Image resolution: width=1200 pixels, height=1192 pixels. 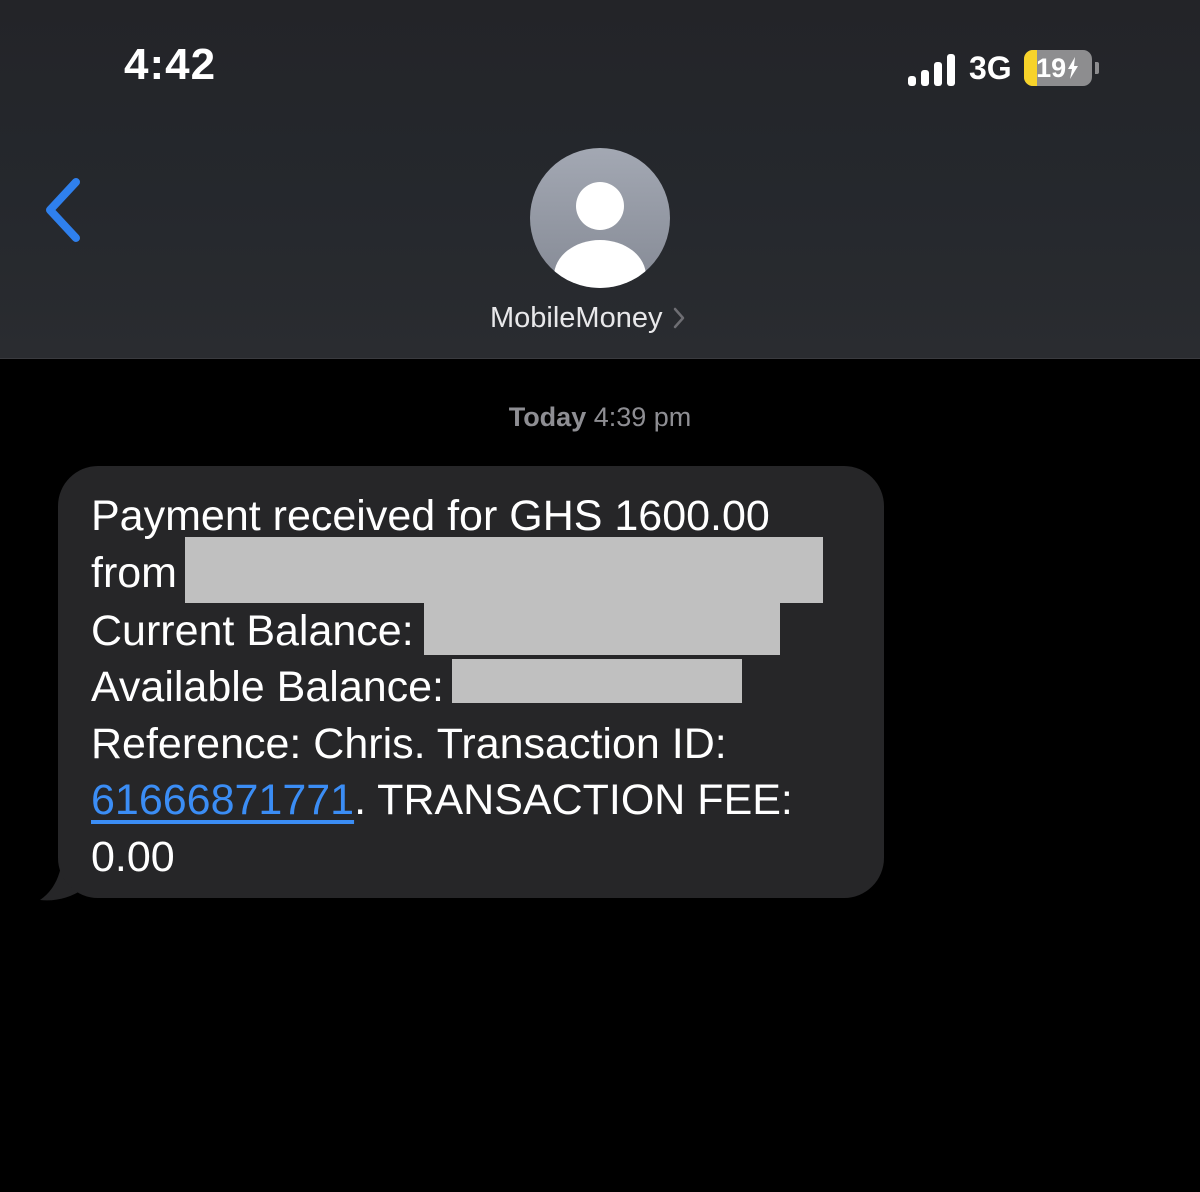 What do you see at coordinates (442, 800) in the screenshot?
I see `message-line-6: 61666871771. TRANSACTION FEE:` at bounding box center [442, 800].